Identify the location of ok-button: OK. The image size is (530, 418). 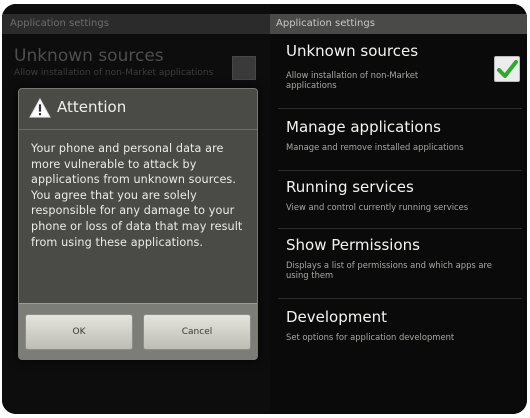
(79, 332).